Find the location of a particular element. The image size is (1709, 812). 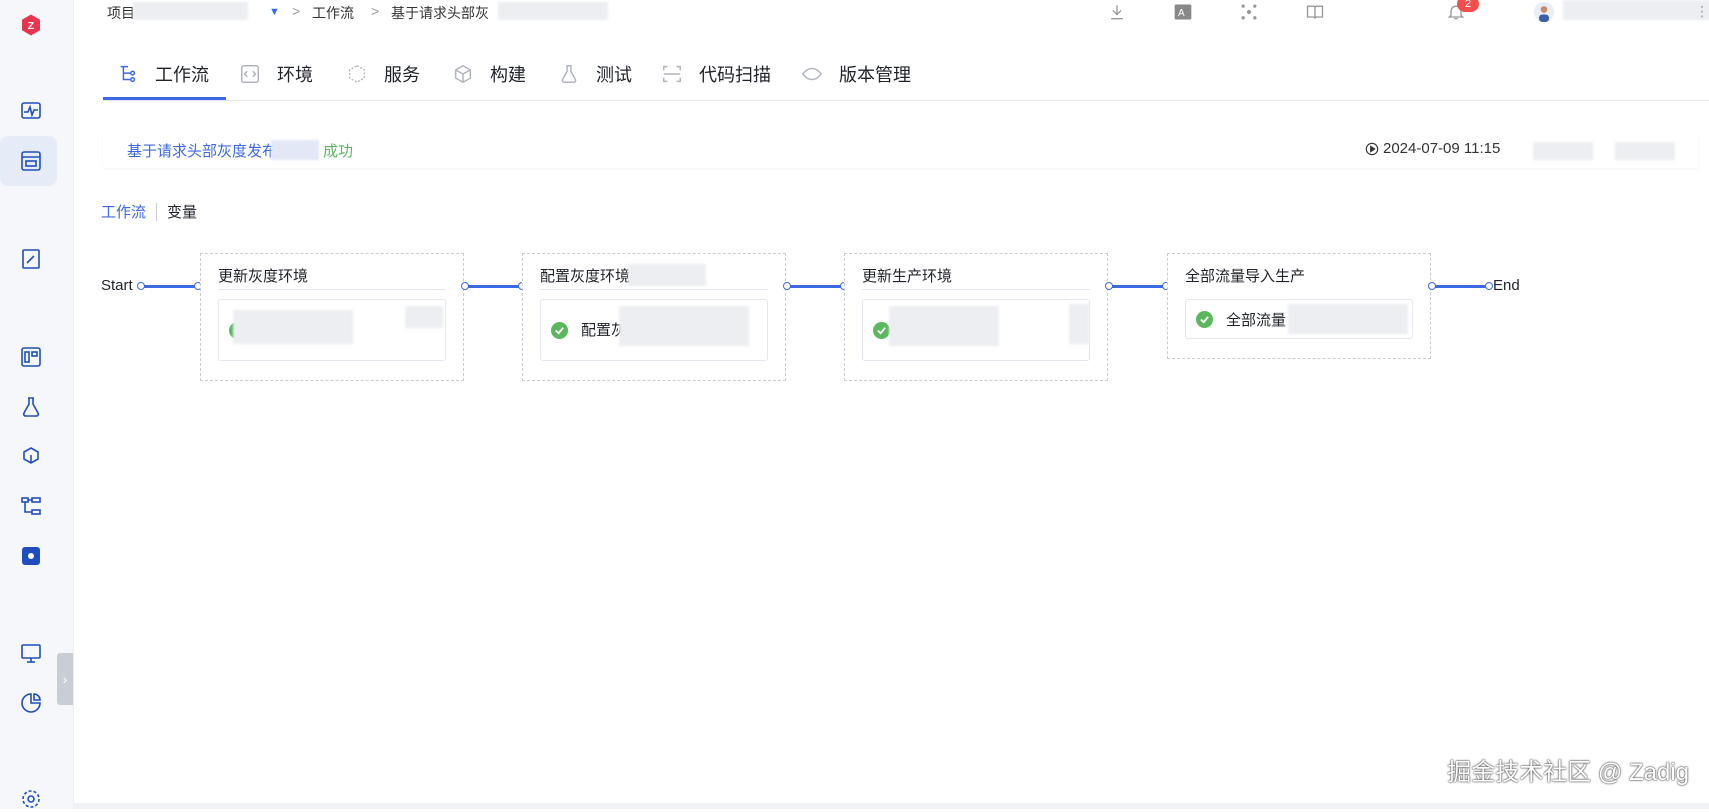

pipeline-stage: 配置灰度环境 配置灰 is located at coordinates (654, 317).